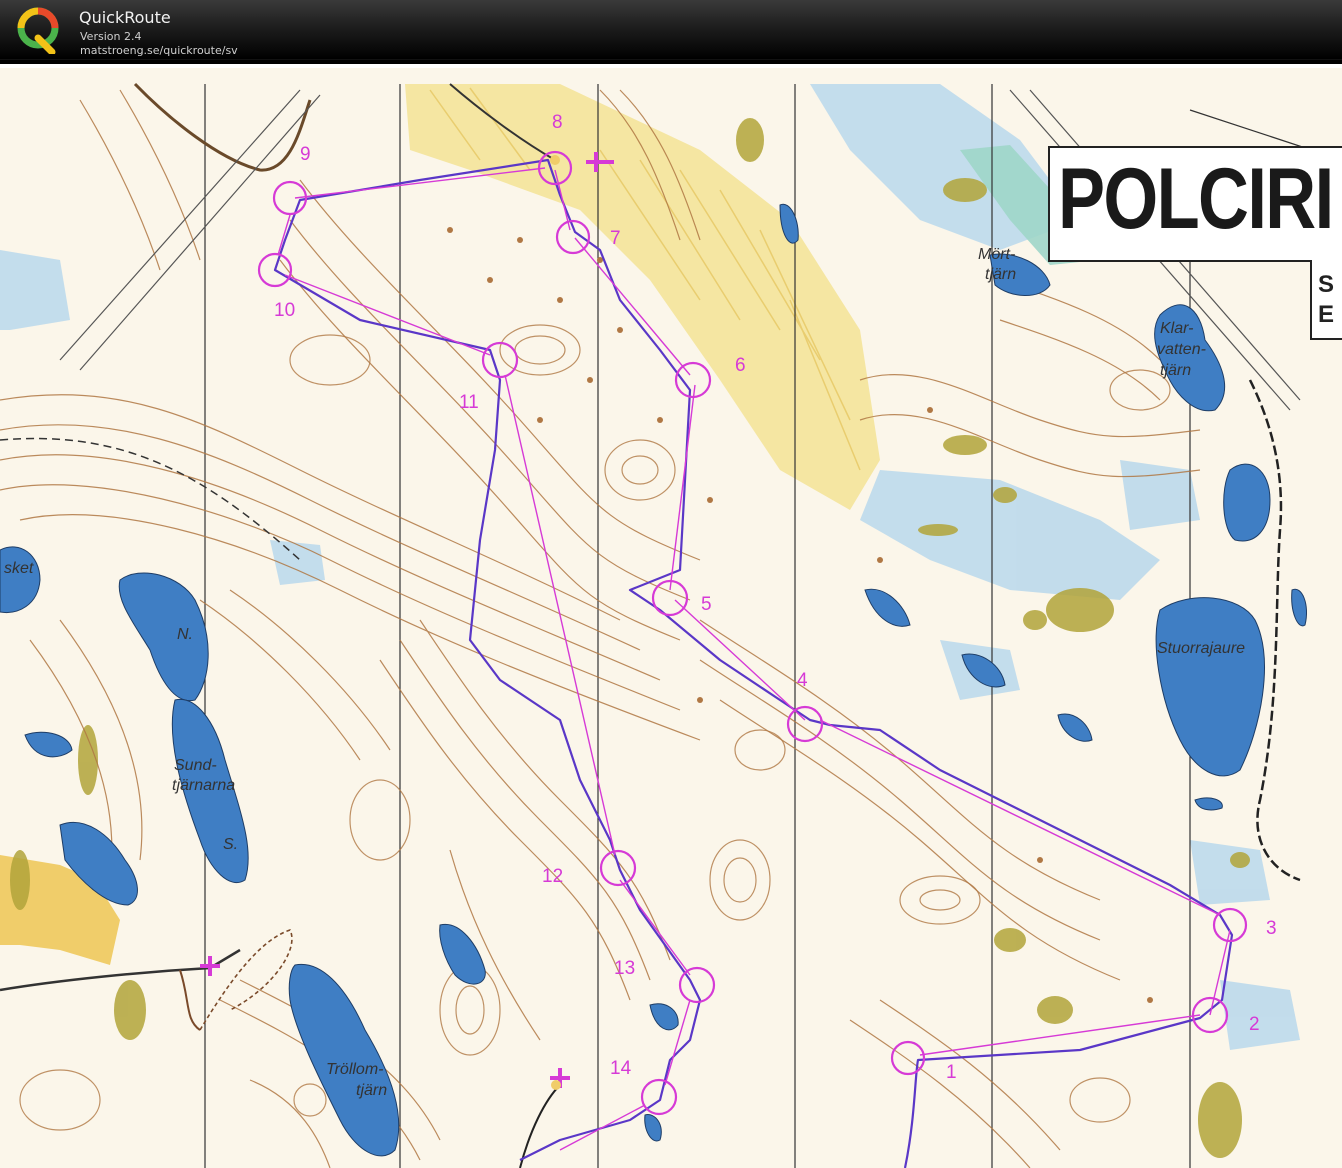 The width and height of the screenshot is (1342, 1168). Describe the element at coordinates (621, 1068) in the screenshot. I see `control-number-14: 14` at that location.